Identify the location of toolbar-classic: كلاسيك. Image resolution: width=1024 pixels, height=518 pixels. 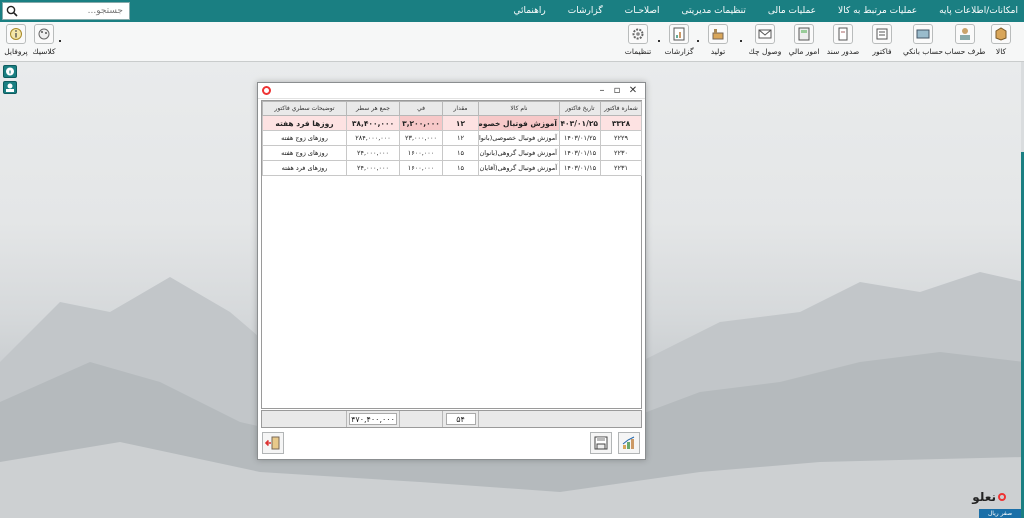
(44, 40).